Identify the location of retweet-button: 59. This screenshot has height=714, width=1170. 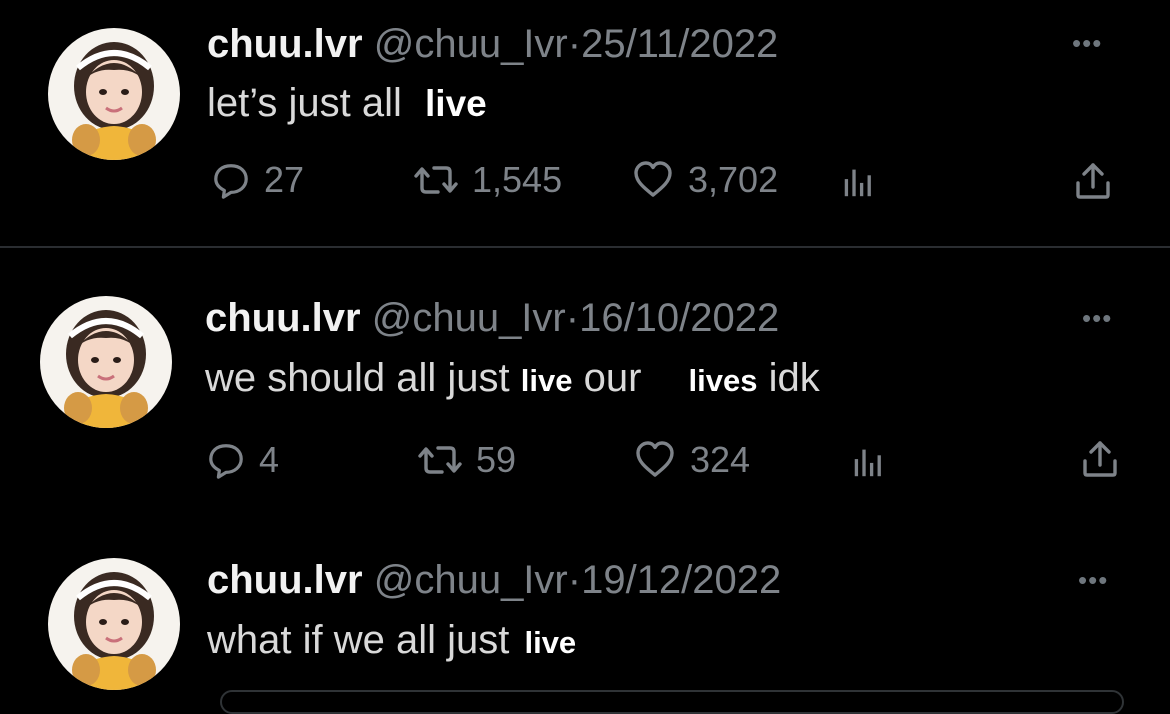
(467, 460).